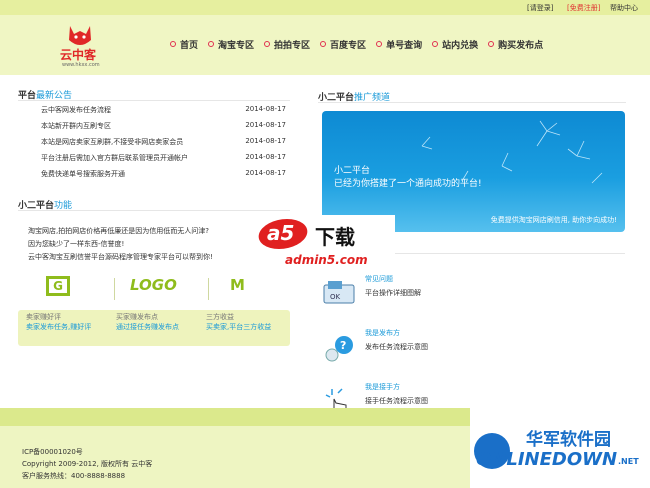 Image resolution: width=650 pixels, height=488 pixels. I want to click on feature-logo-m: M, so click(237, 285).